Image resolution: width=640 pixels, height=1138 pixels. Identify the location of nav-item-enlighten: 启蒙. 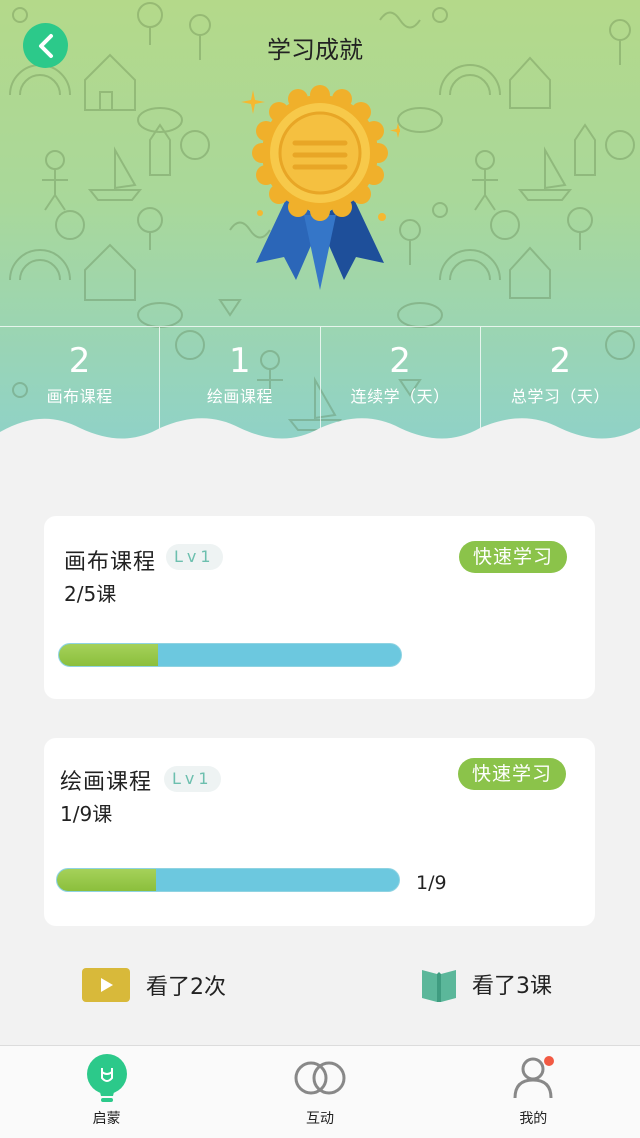
(106, 1092).